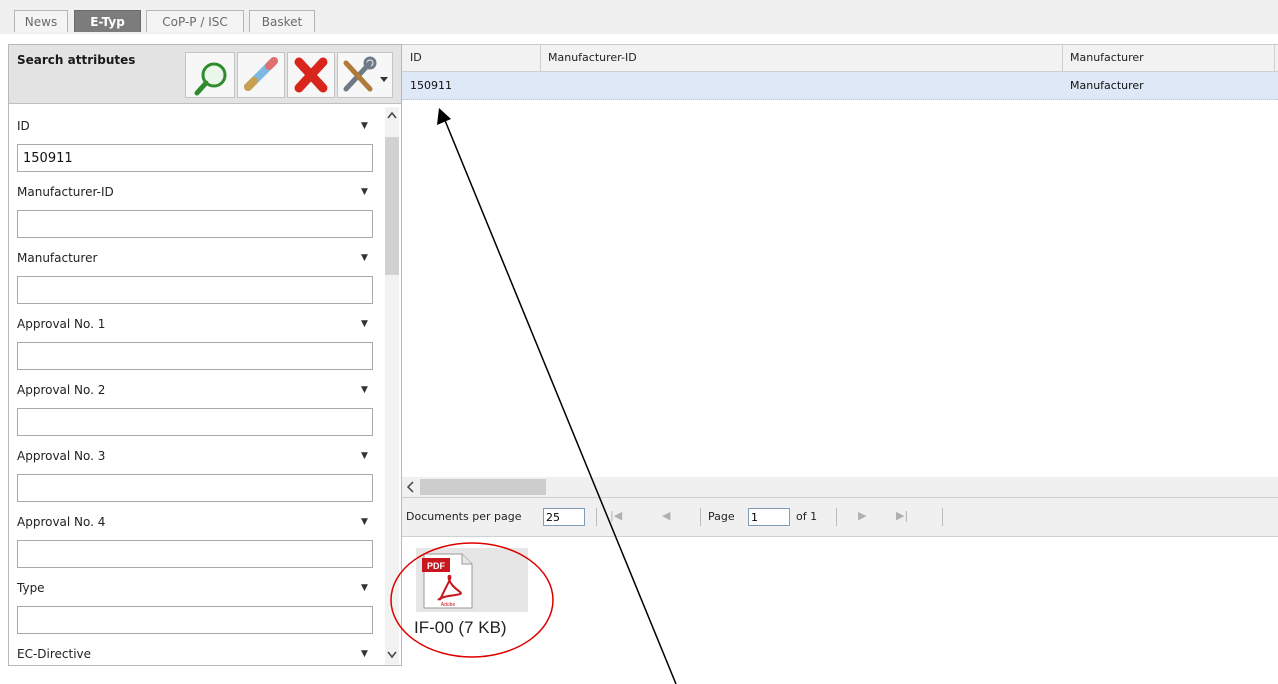 The image size is (1278, 684). I want to click on field-label-type: Type, so click(31, 588).